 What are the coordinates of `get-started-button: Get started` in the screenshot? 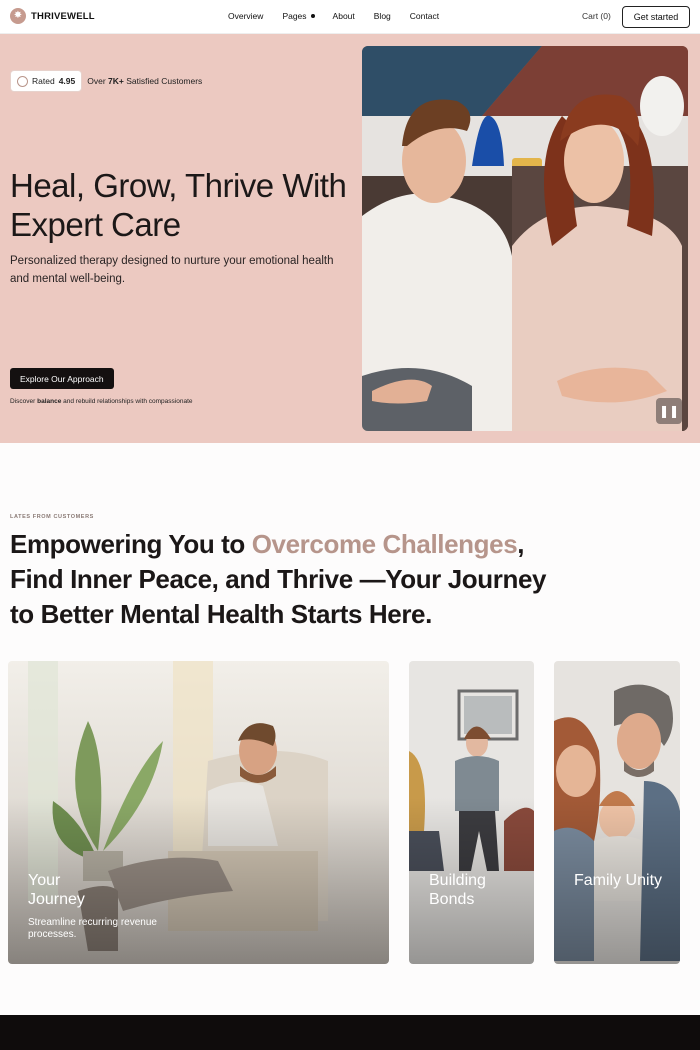 It's located at (656, 17).